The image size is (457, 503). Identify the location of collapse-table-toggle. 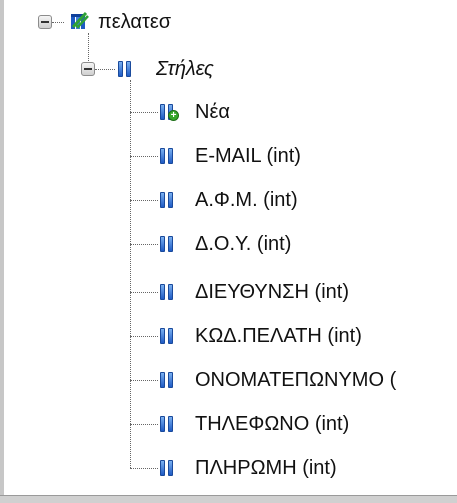
(45, 22).